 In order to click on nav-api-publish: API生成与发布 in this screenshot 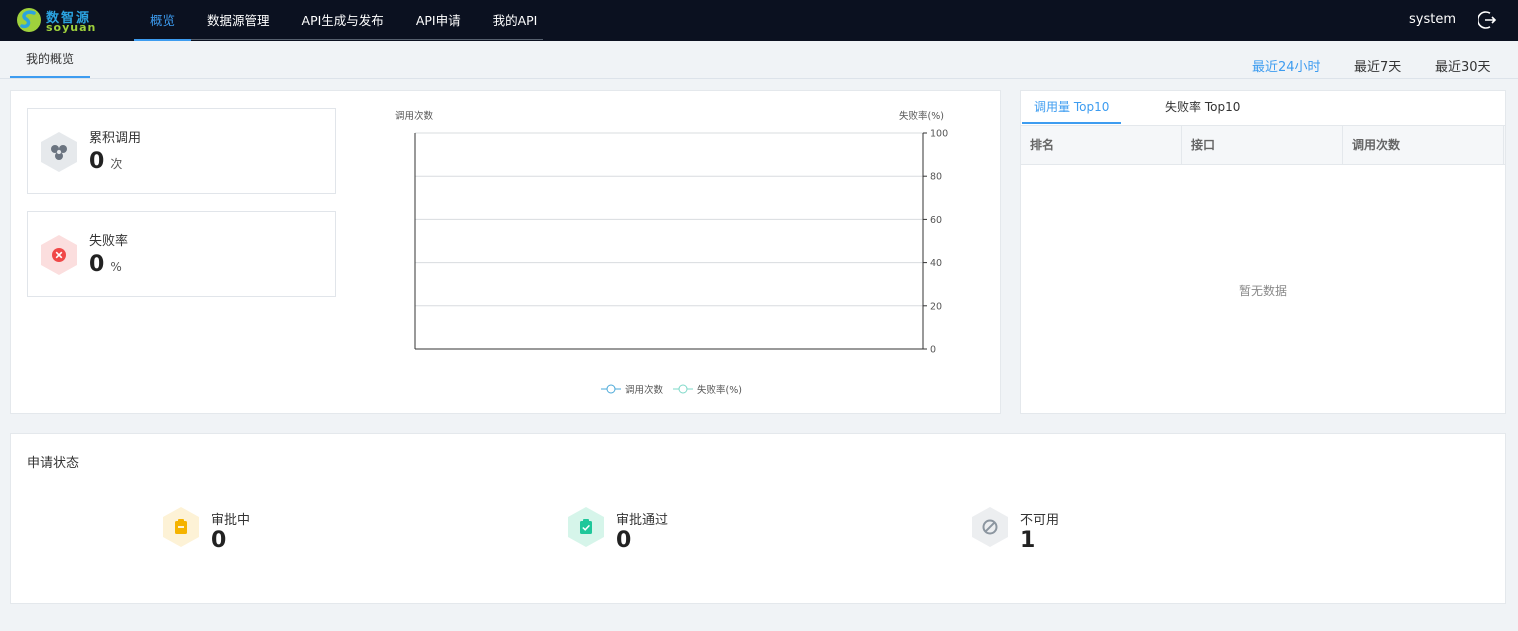, I will do `click(343, 20)`.